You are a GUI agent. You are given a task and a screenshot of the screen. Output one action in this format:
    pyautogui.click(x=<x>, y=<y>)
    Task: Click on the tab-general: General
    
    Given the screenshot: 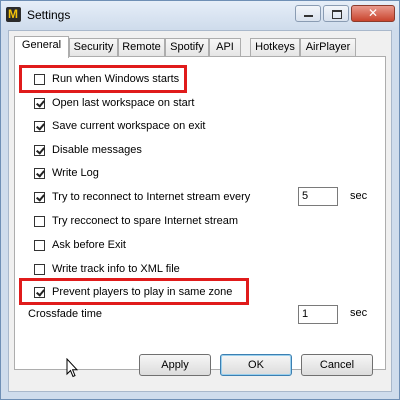 What is the action you would take?
    pyautogui.click(x=41, y=47)
    